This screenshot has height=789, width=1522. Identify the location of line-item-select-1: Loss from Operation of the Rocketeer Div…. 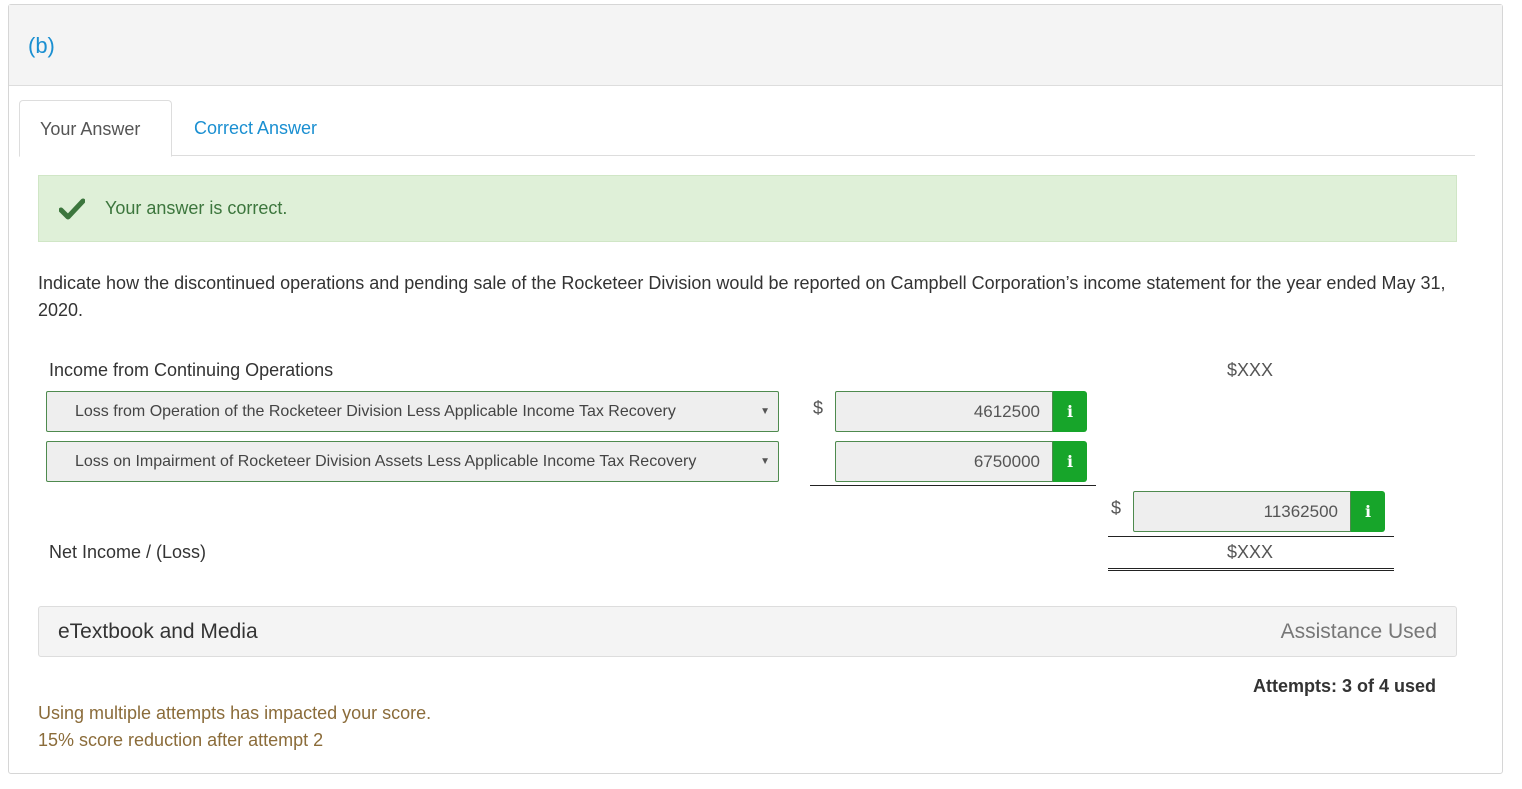
(412, 411).